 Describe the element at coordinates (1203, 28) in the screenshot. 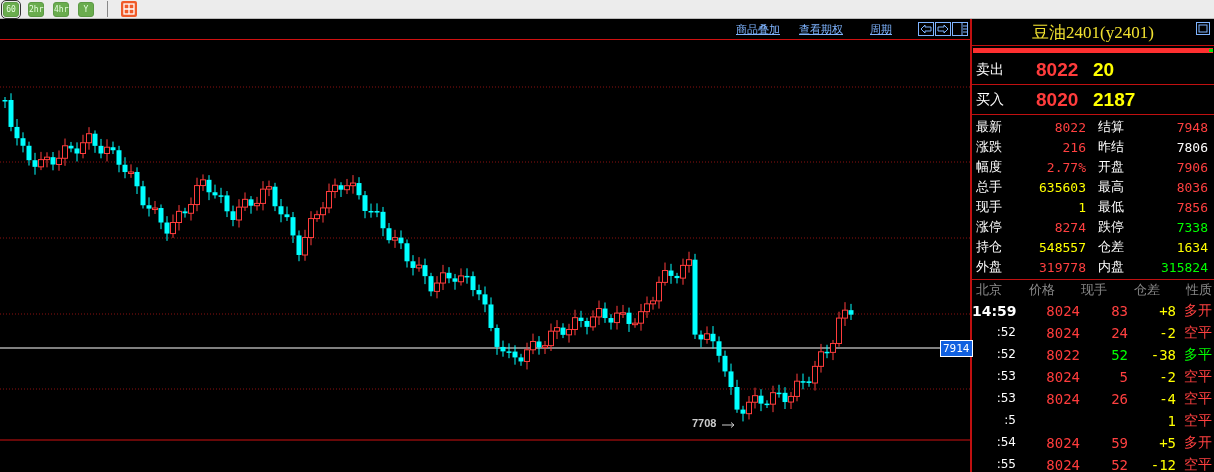

I see `maximize-icon` at that location.